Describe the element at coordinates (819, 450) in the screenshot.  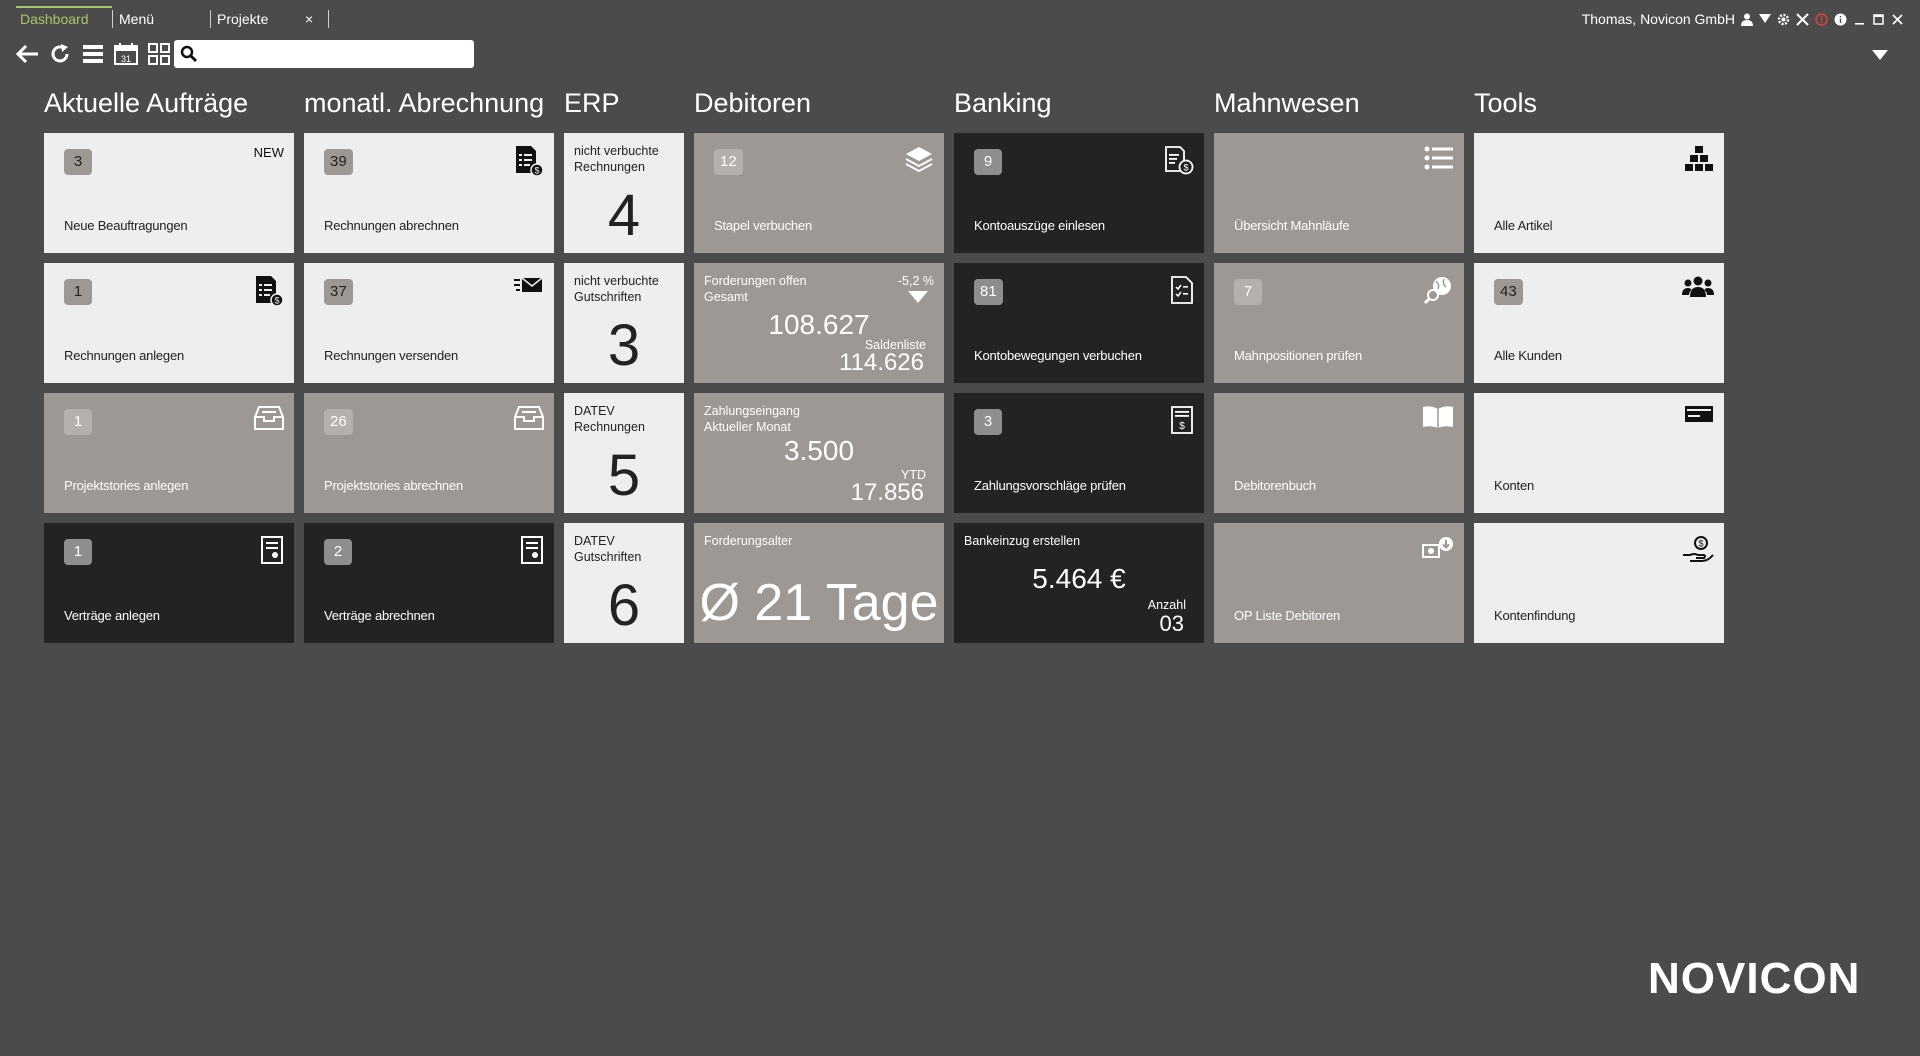
I see `zahlungseingang-value: 3.500` at that location.